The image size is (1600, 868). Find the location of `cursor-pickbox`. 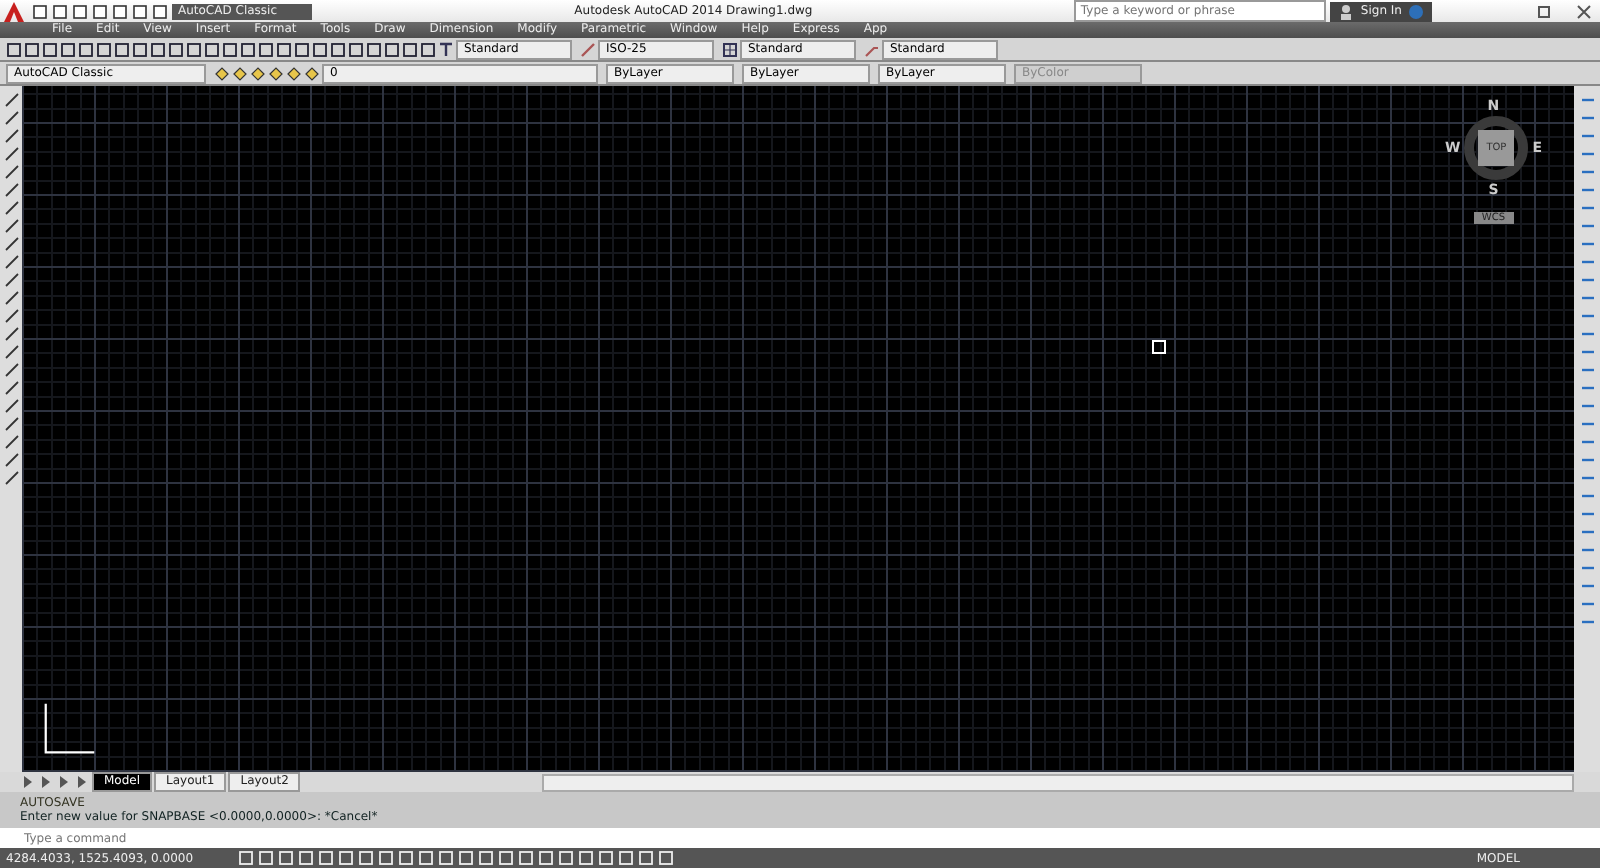

cursor-pickbox is located at coordinates (1159, 347).